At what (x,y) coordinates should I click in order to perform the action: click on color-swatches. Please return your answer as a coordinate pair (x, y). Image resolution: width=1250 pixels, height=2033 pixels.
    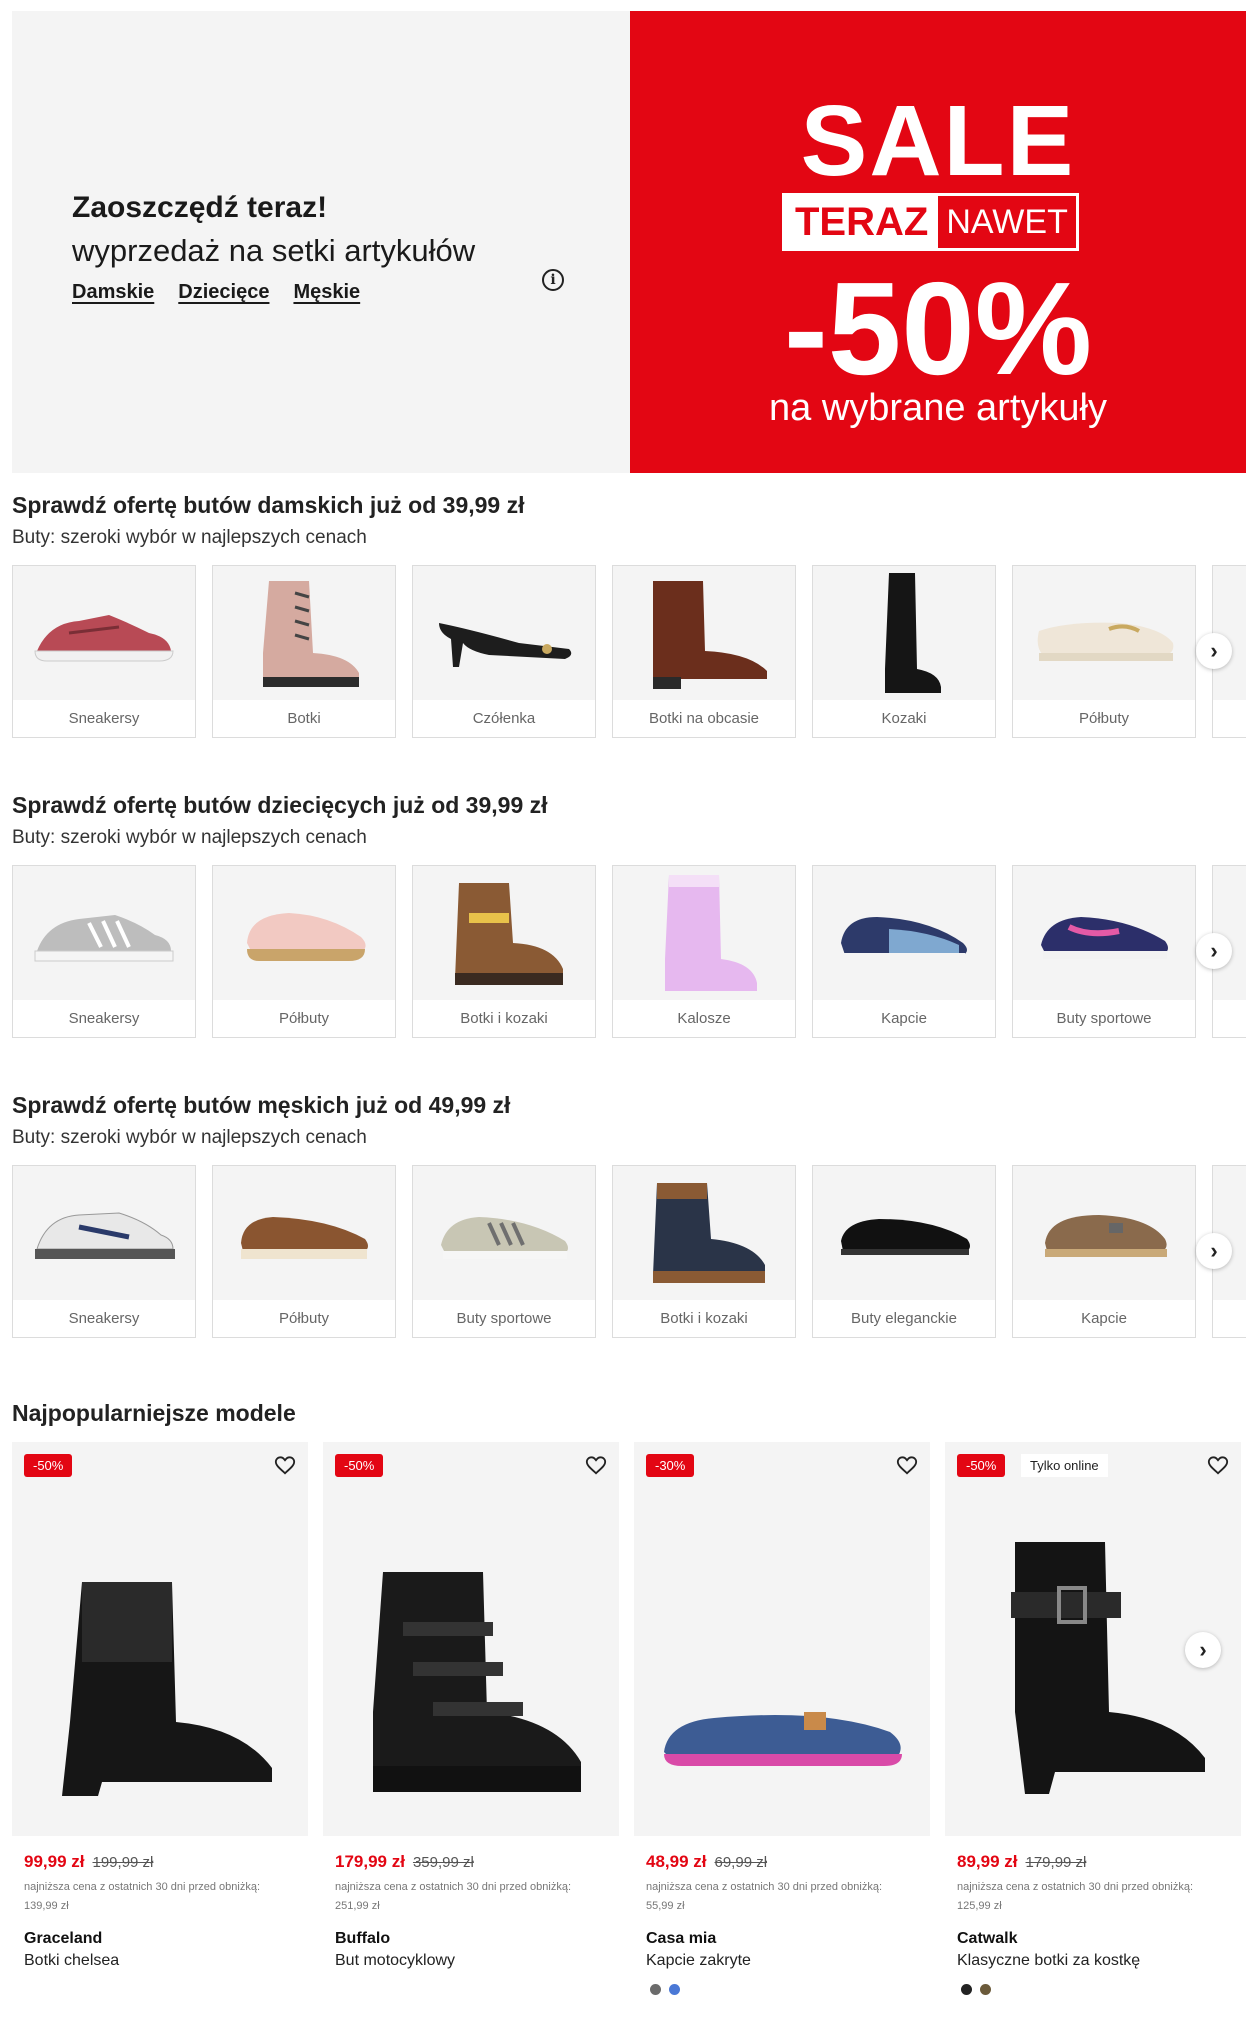
    Looking at the image, I should click on (1101, 1989).